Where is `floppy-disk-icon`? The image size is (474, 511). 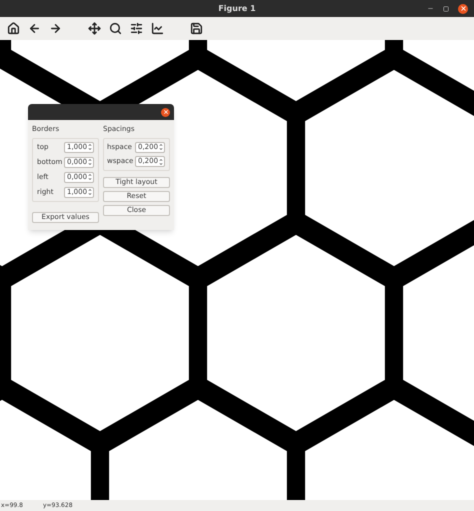 floppy-disk-icon is located at coordinates (196, 28).